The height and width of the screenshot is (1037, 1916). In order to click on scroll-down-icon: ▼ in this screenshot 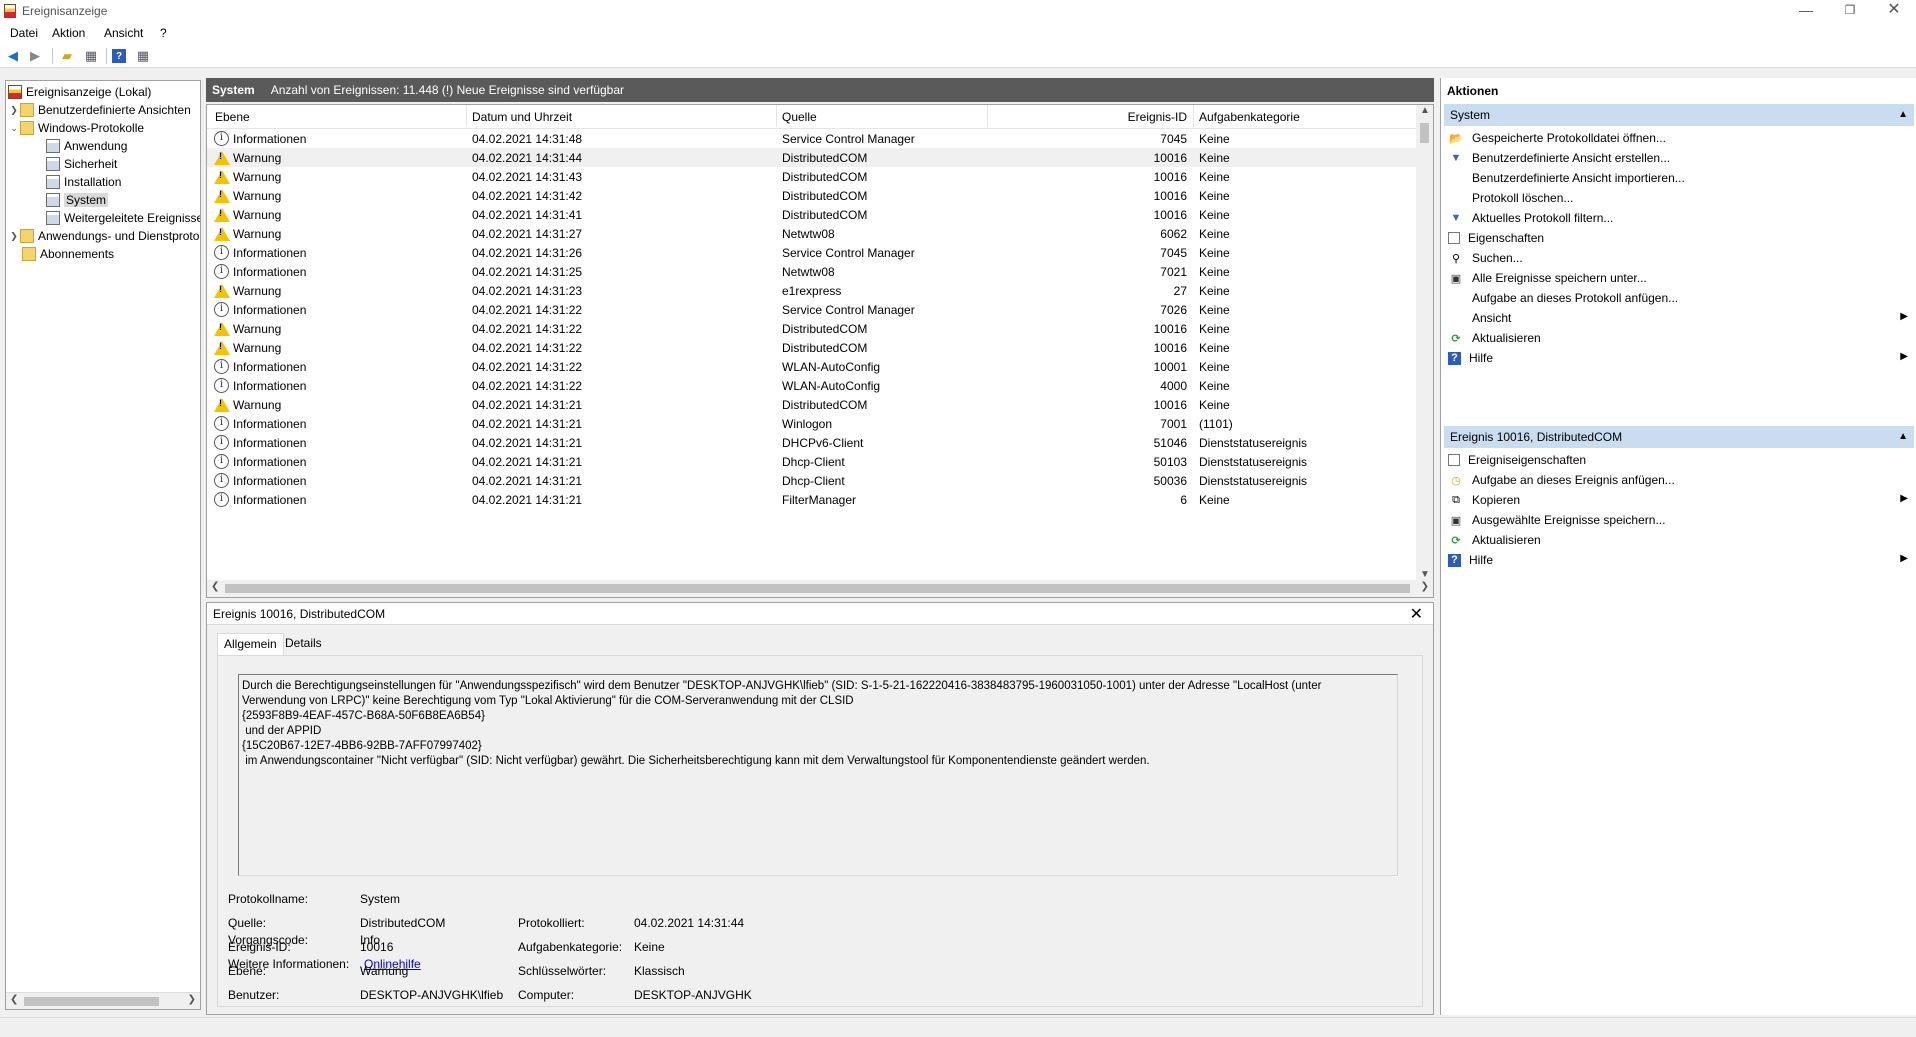, I will do `click(1425, 574)`.